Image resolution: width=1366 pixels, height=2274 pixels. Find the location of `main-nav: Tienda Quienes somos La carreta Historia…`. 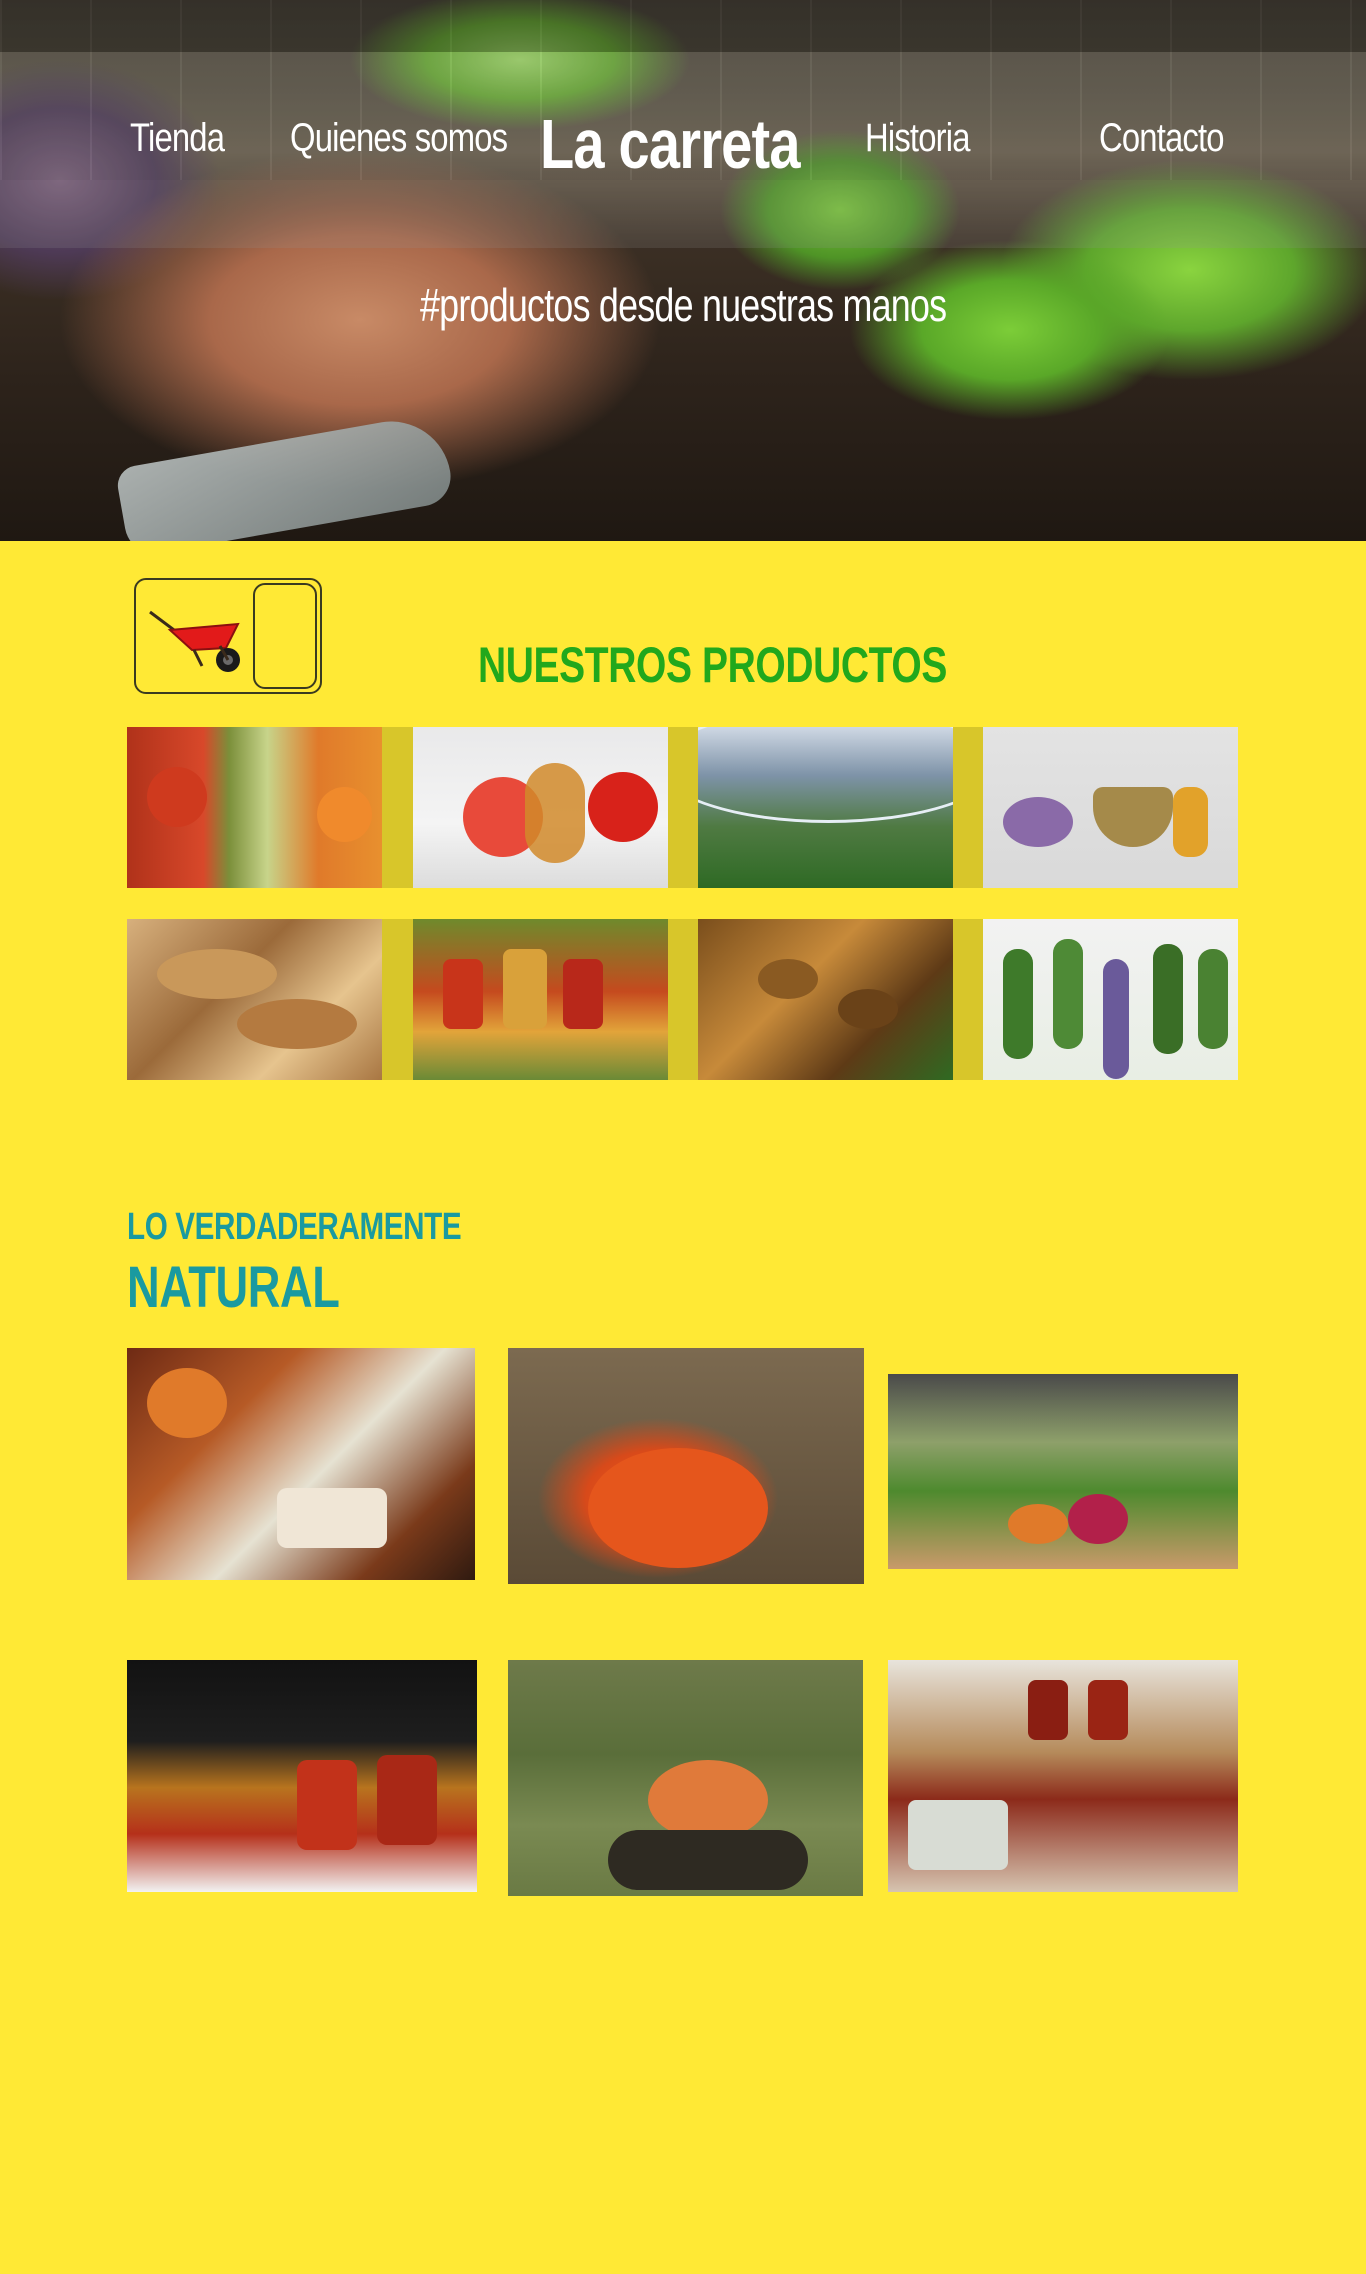

main-nav: Tienda Quienes somos La carreta Historia… is located at coordinates (683, 144).